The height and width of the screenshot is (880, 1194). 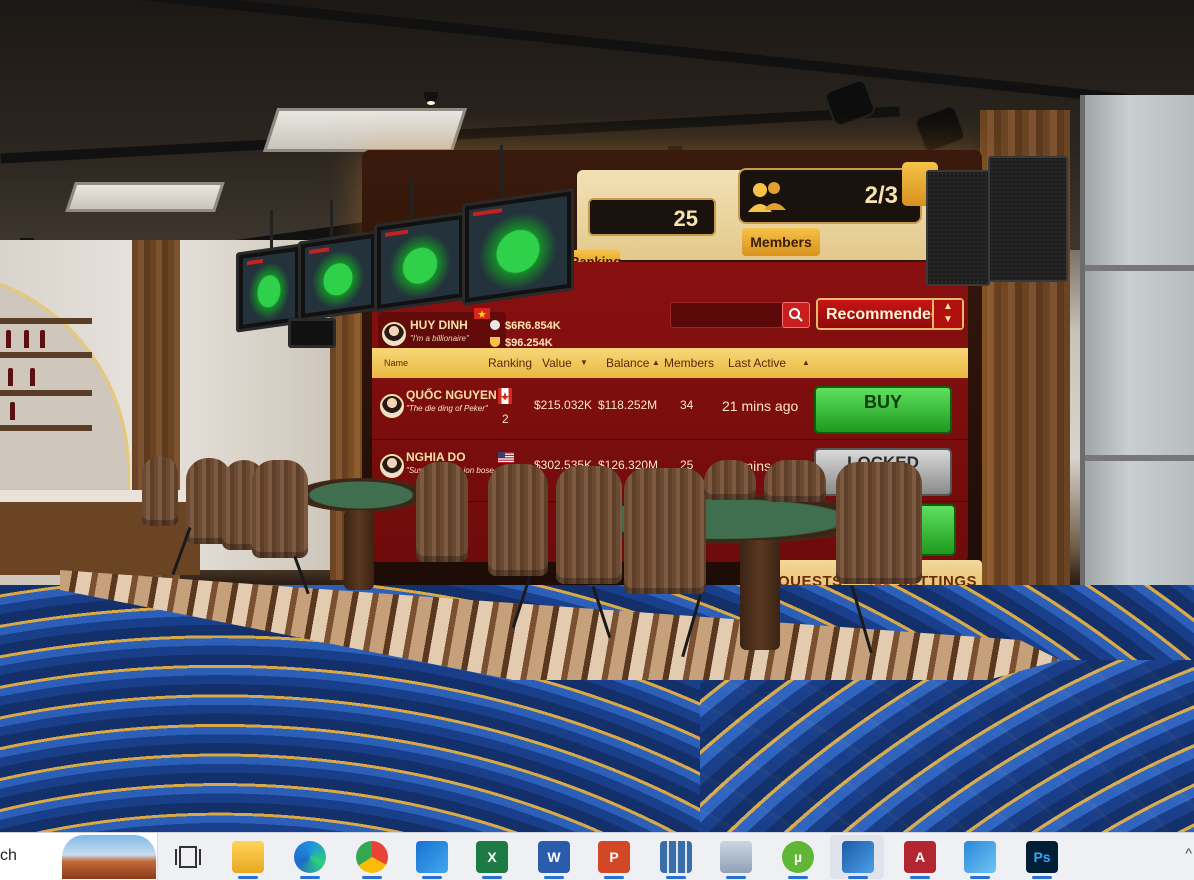 What do you see at coordinates (652, 217) in the screenshot?
I see `rank-value: 25` at bounding box center [652, 217].